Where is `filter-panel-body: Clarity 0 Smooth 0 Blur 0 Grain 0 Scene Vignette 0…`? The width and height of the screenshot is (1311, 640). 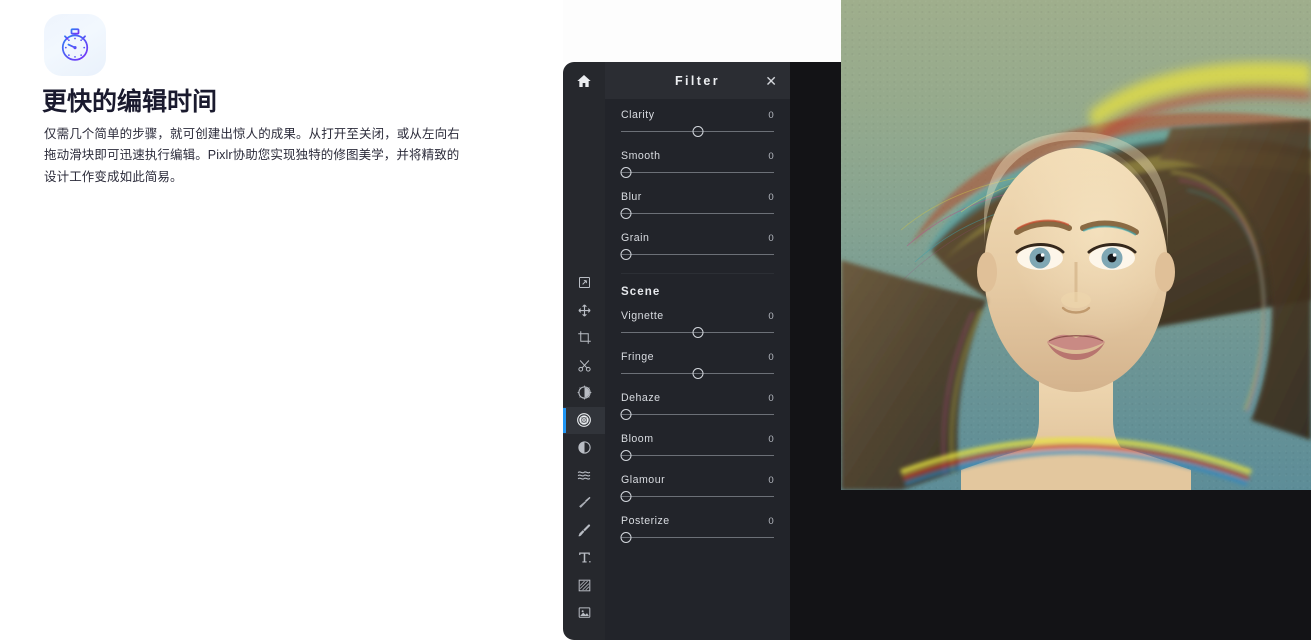
filter-panel-body: Clarity 0 Smooth 0 Blur 0 Grain 0 Scene Vignette 0… is located at coordinates (697, 369).